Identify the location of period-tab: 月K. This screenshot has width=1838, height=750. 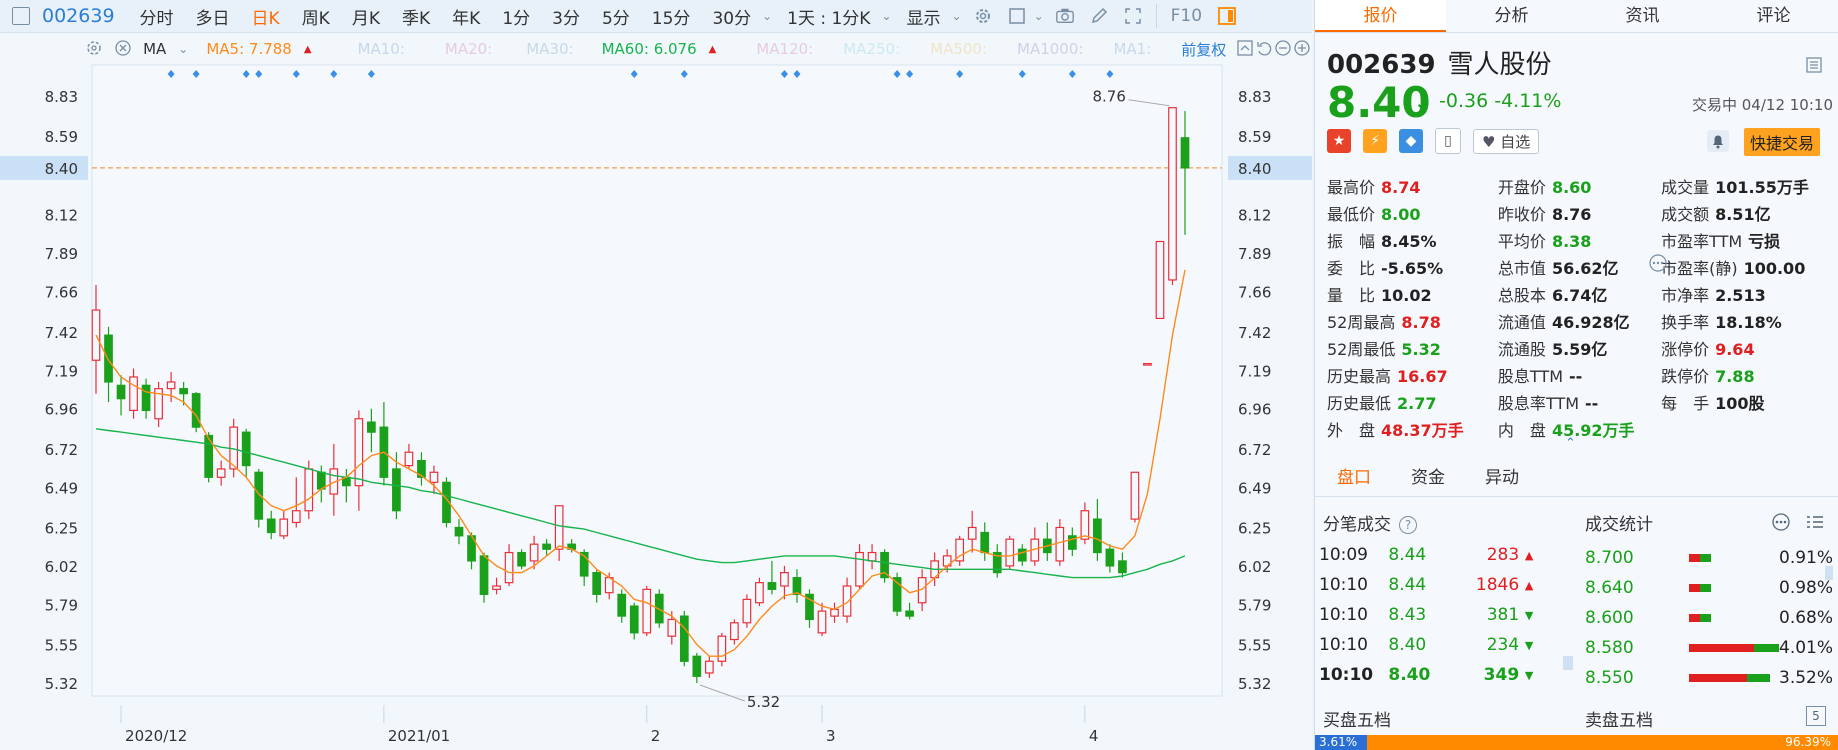
(366, 16).